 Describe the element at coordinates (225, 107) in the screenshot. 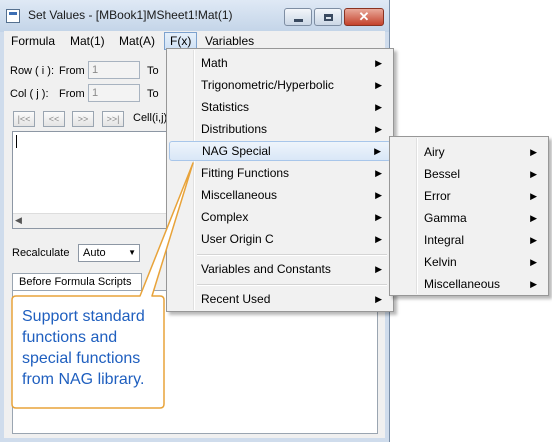

I see `menu-item-label: Statistics` at that location.